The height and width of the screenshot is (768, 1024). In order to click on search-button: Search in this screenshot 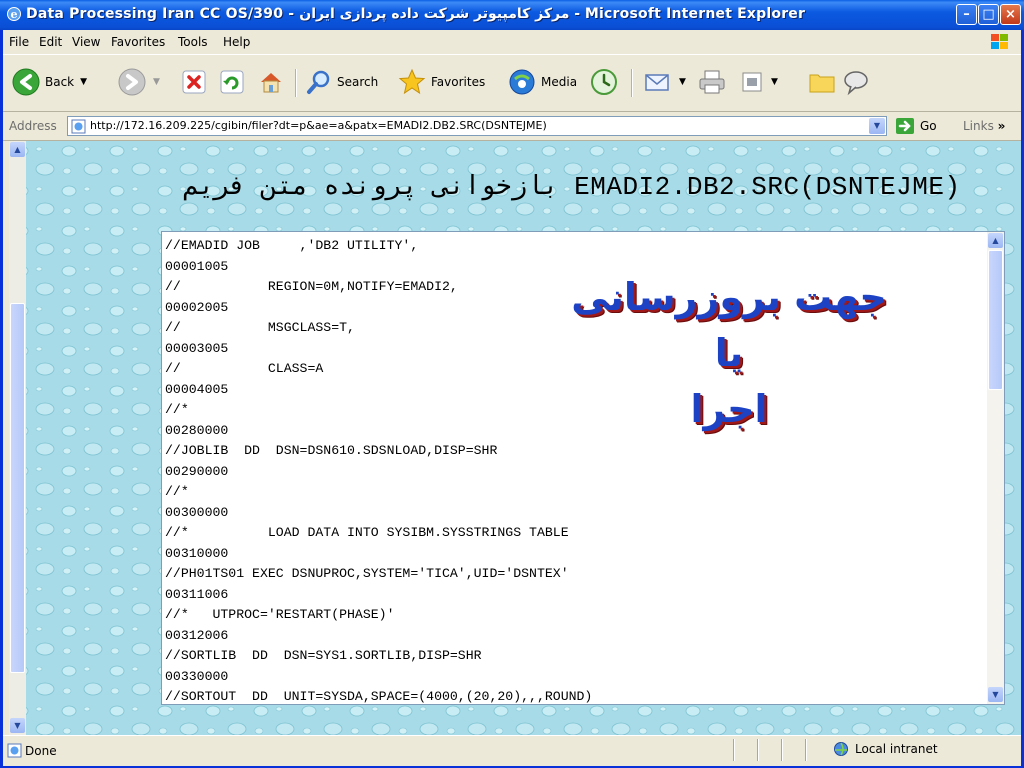, I will do `click(341, 82)`.